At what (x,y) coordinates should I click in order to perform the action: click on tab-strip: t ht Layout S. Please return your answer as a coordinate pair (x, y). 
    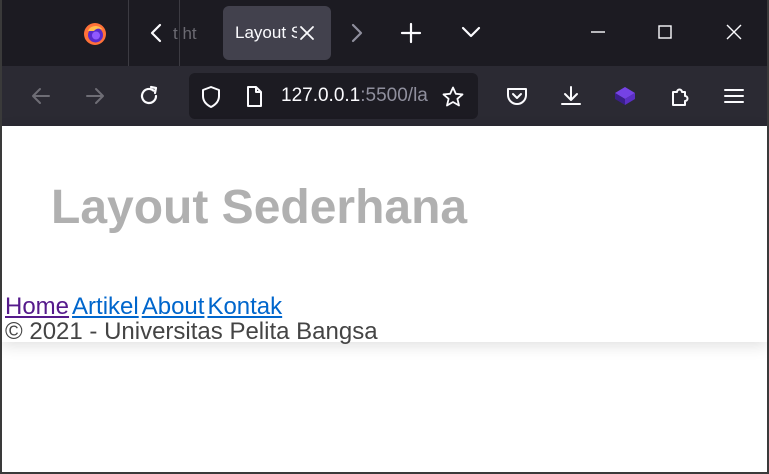
    Looking at the image, I should click on (384, 33).